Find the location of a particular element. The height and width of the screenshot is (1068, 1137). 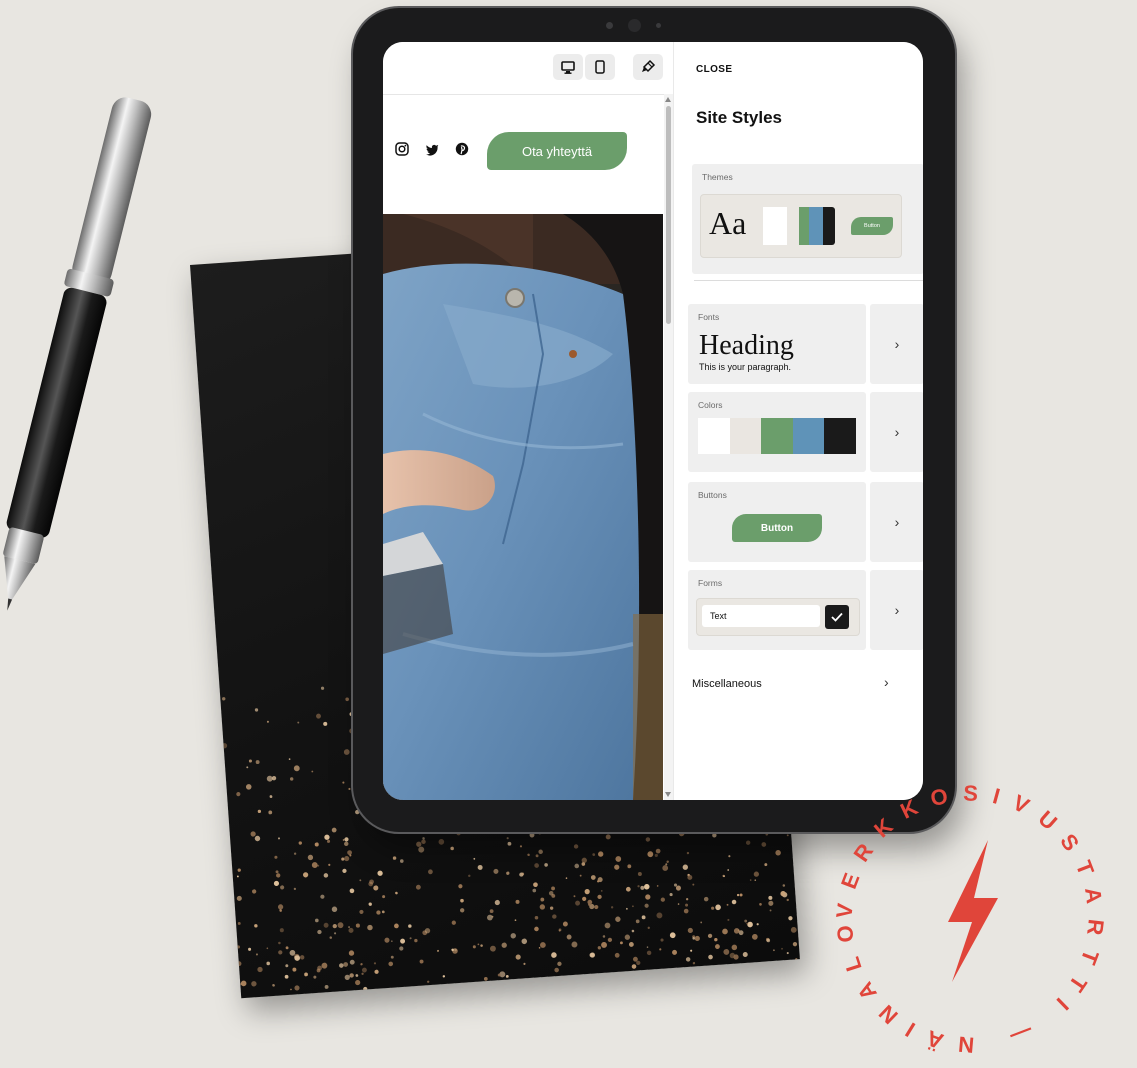

colors-open-button: › is located at coordinates (896, 432).